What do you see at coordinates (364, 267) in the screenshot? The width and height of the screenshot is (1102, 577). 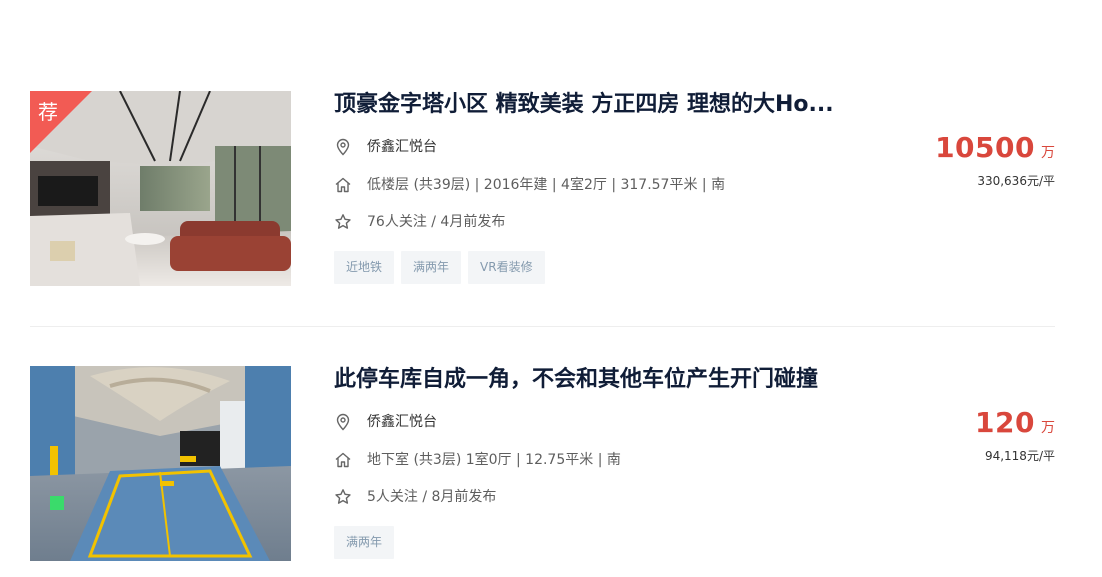 I see `tag: 近地铁` at bounding box center [364, 267].